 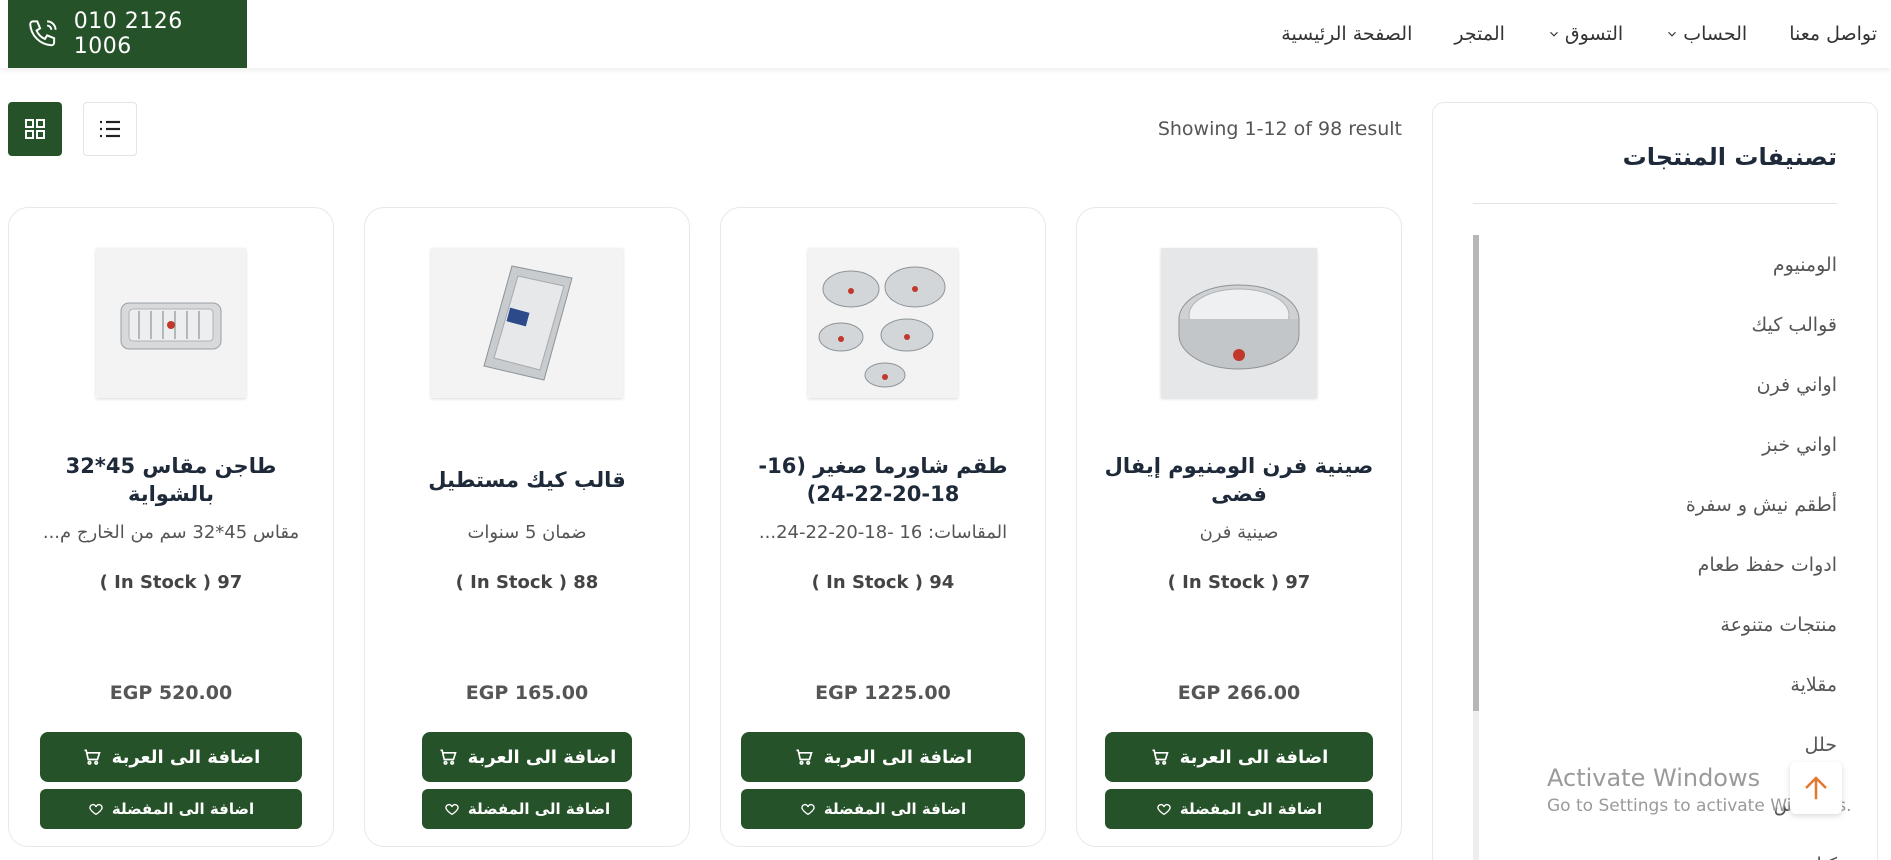 I want to click on divider, so click(x=1655, y=203).